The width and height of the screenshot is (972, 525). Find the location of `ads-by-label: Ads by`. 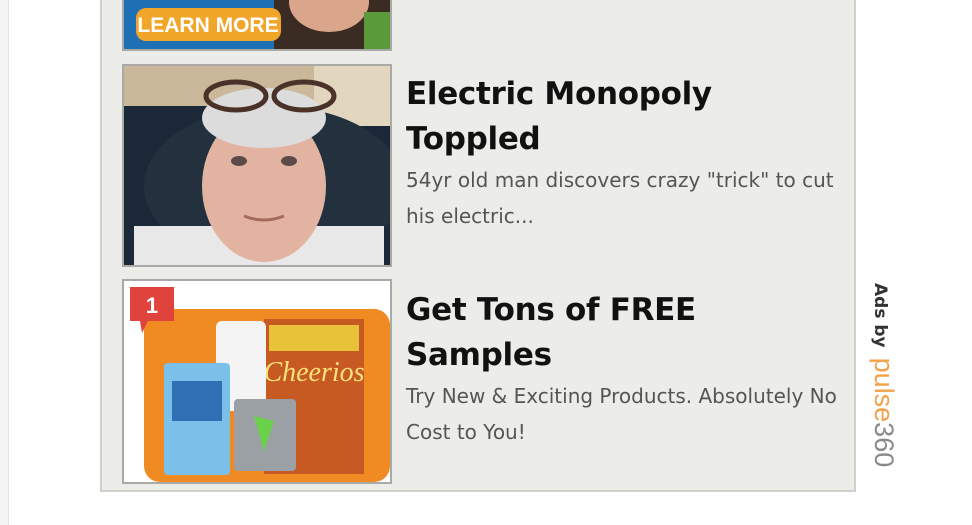

ads-by-label: Ads by is located at coordinates (880, 315).